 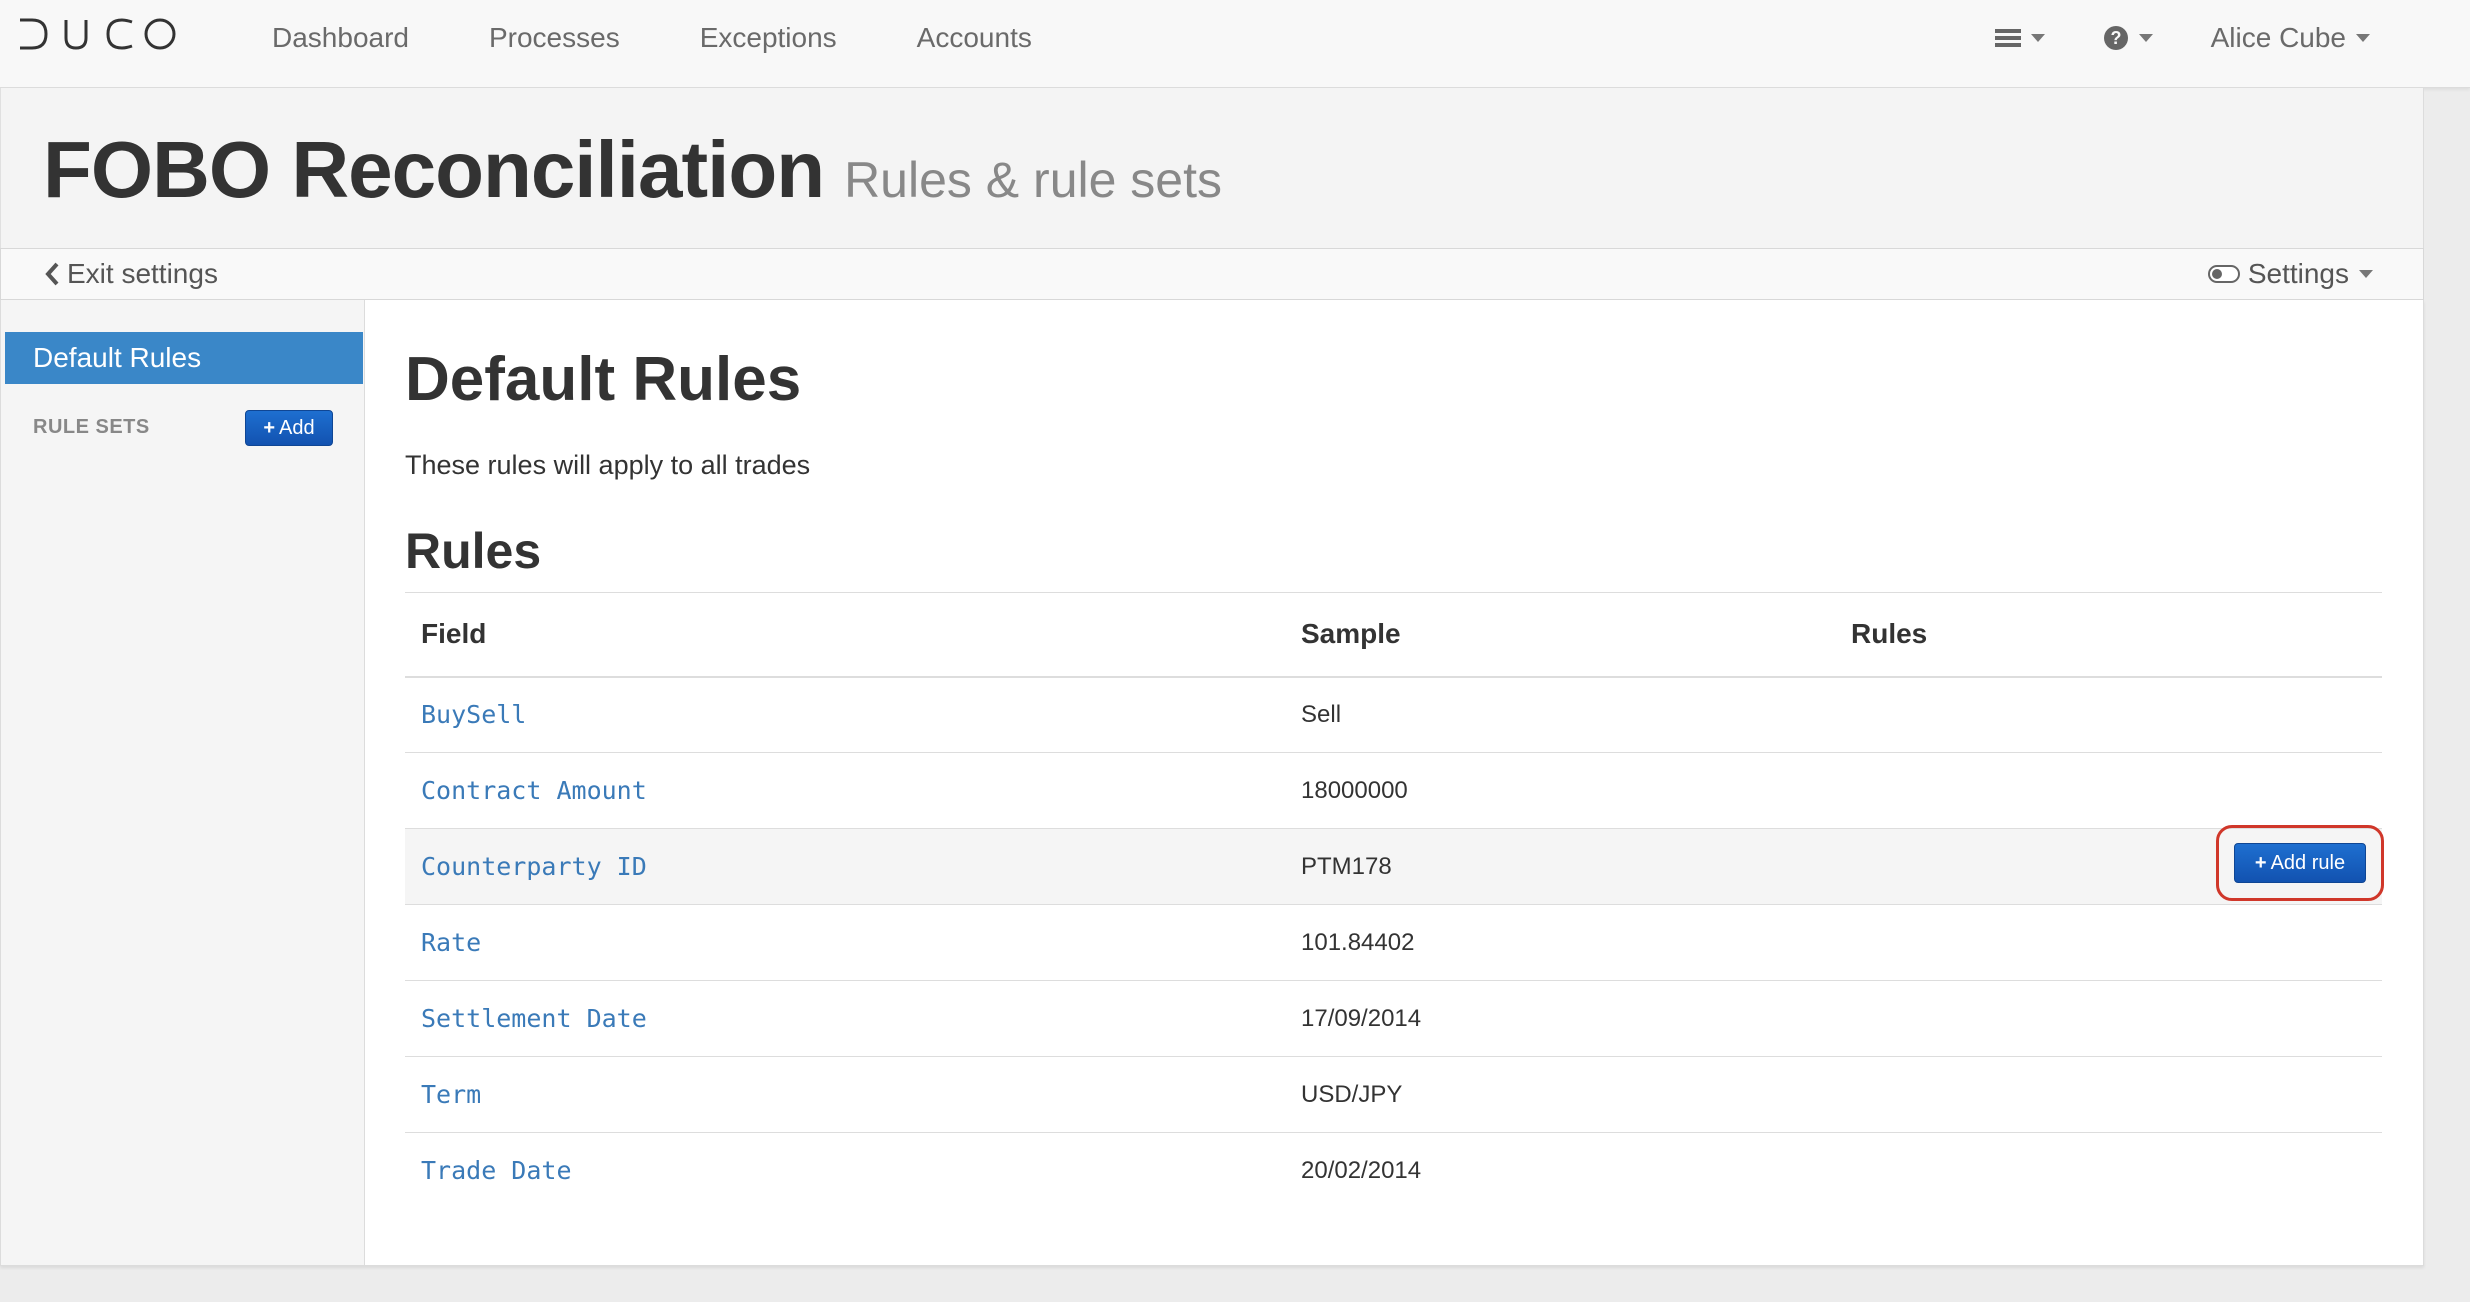 What do you see at coordinates (2153, 38) in the screenshot?
I see `nav-right: ? Alice Cube` at bounding box center [2153, 38].